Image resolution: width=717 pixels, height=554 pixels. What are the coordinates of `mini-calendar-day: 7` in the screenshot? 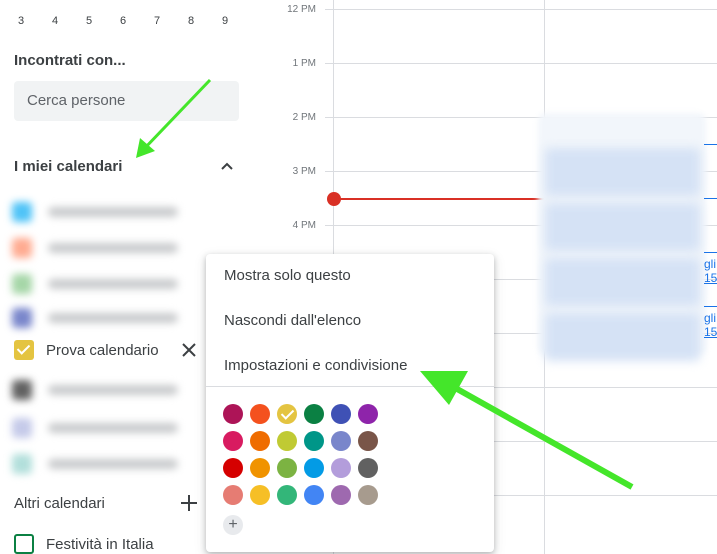 It's located at (157, 21).